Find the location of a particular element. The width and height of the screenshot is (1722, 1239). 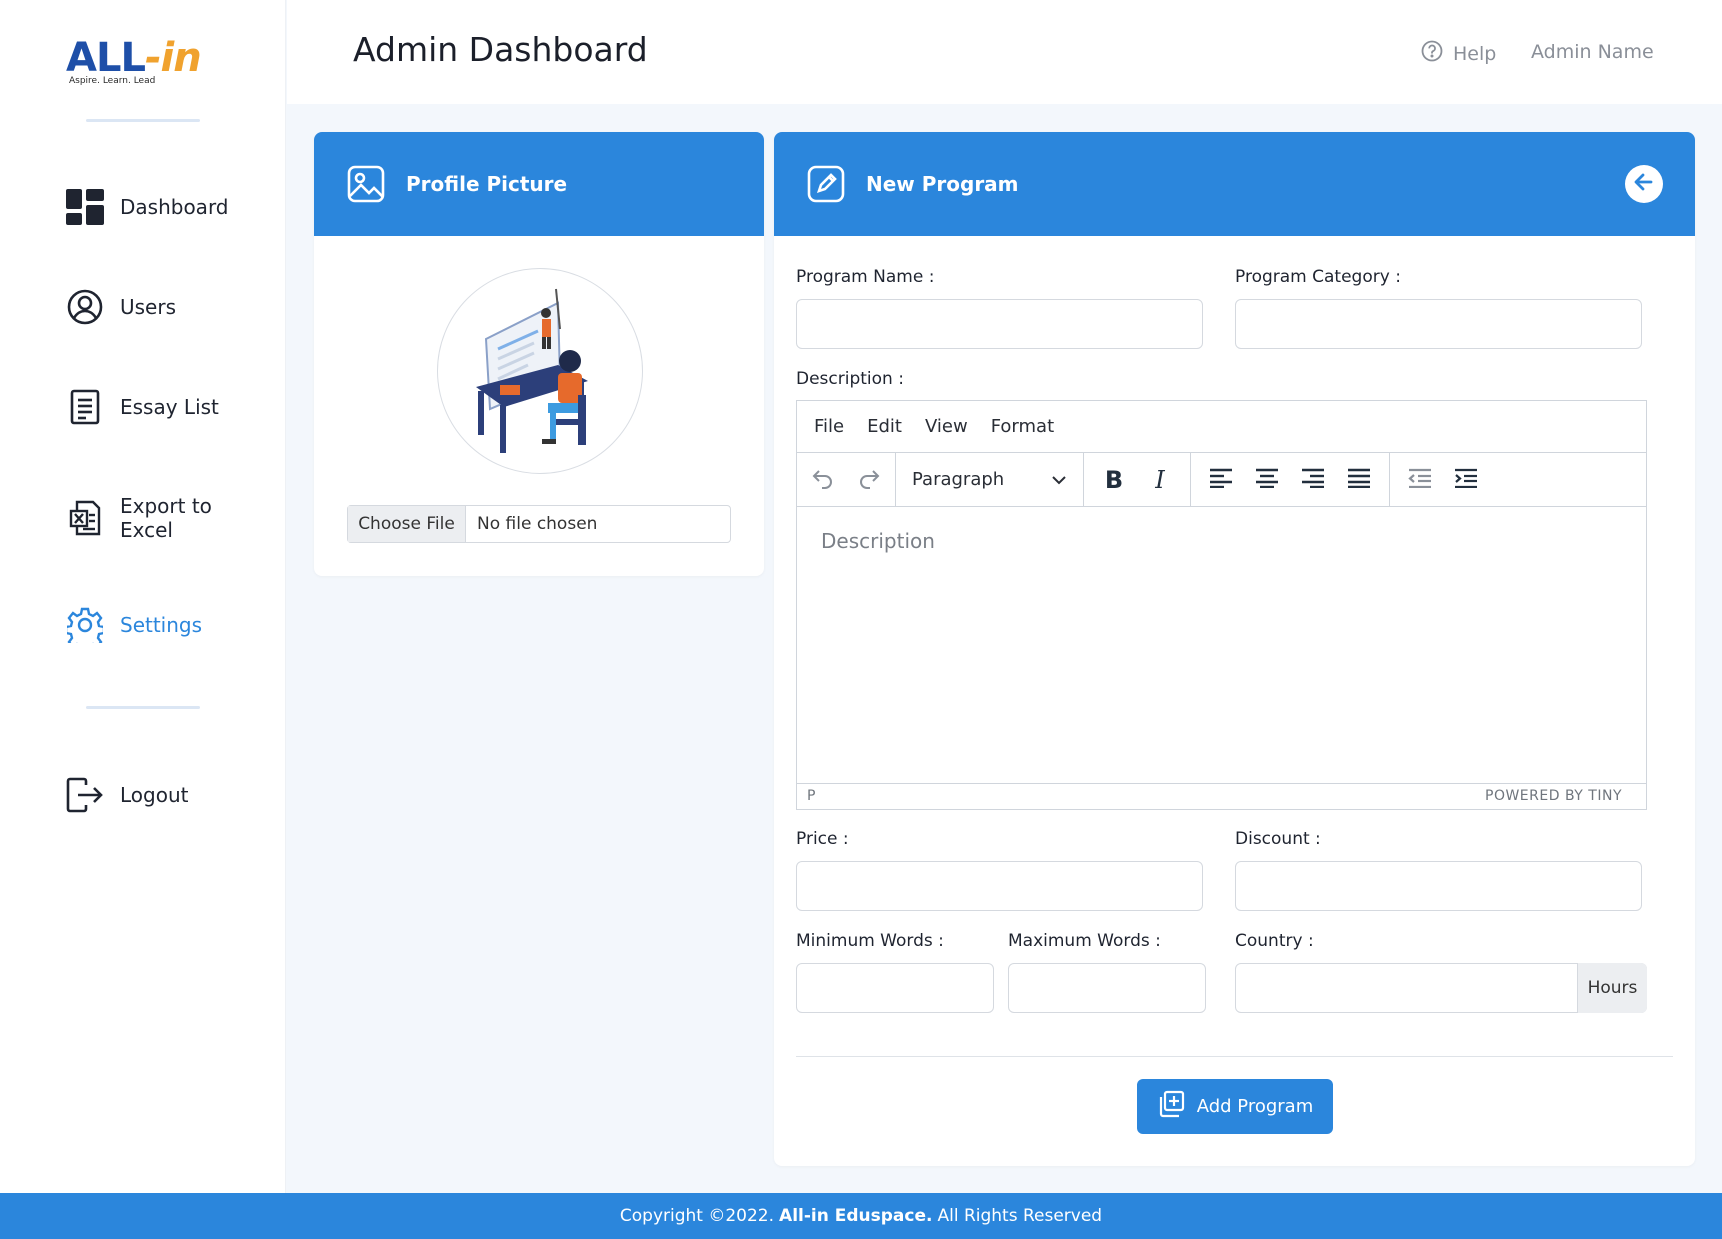

footer-brand: All-in Eduspace. is located at coordinates (856, 1216).